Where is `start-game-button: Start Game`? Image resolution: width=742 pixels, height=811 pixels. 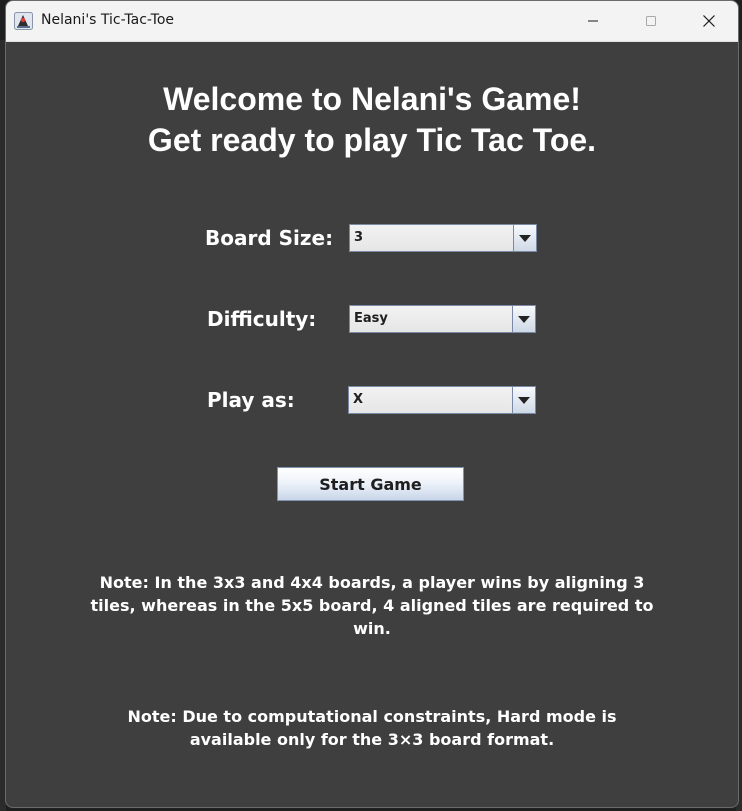
start-game-button: Start Game is located at coordinates (370, 484).